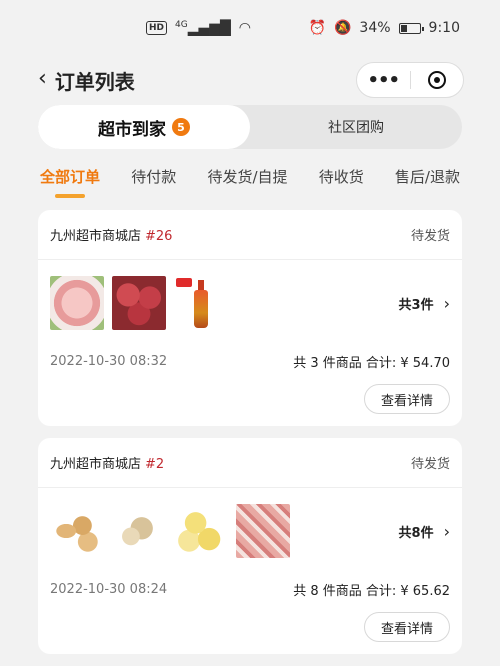 Image resolution: width=500 pixels, height=666 pixels. I want to click on order-number: #2, so click(155, 464).